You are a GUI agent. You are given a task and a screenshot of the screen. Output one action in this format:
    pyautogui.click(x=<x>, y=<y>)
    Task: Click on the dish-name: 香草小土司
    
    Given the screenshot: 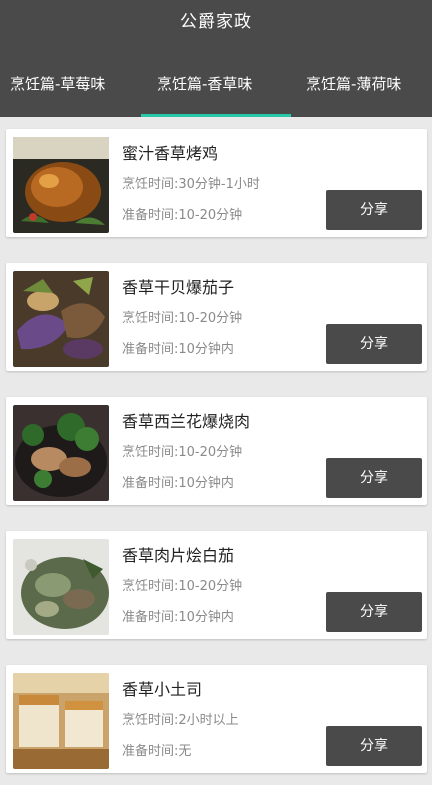 What is the action you would take?
    pyautogui.click(x=162, y=689)
    